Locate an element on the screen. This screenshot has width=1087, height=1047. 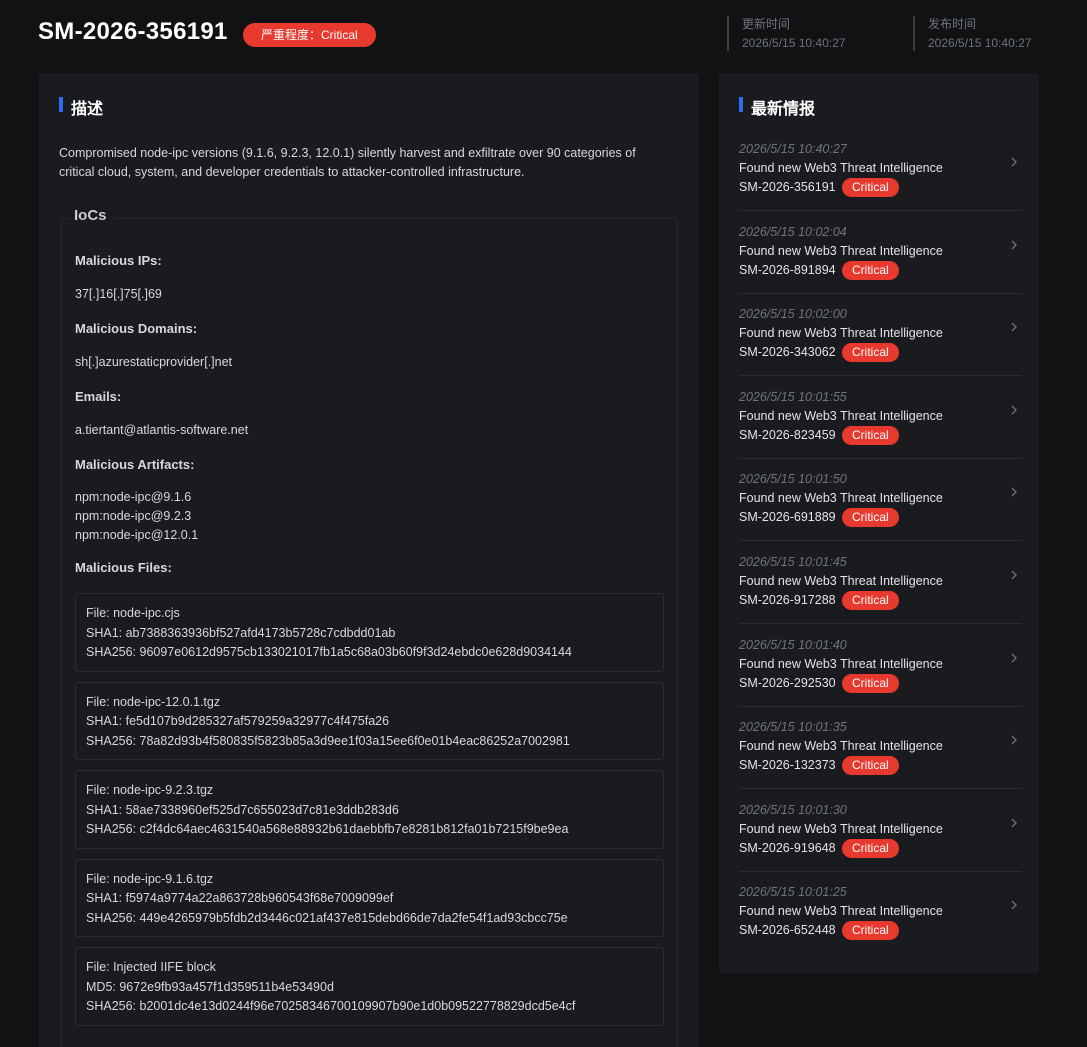
artifact-item: npm:node-ipc@9.1.6 is located at coordinates (370, 497).